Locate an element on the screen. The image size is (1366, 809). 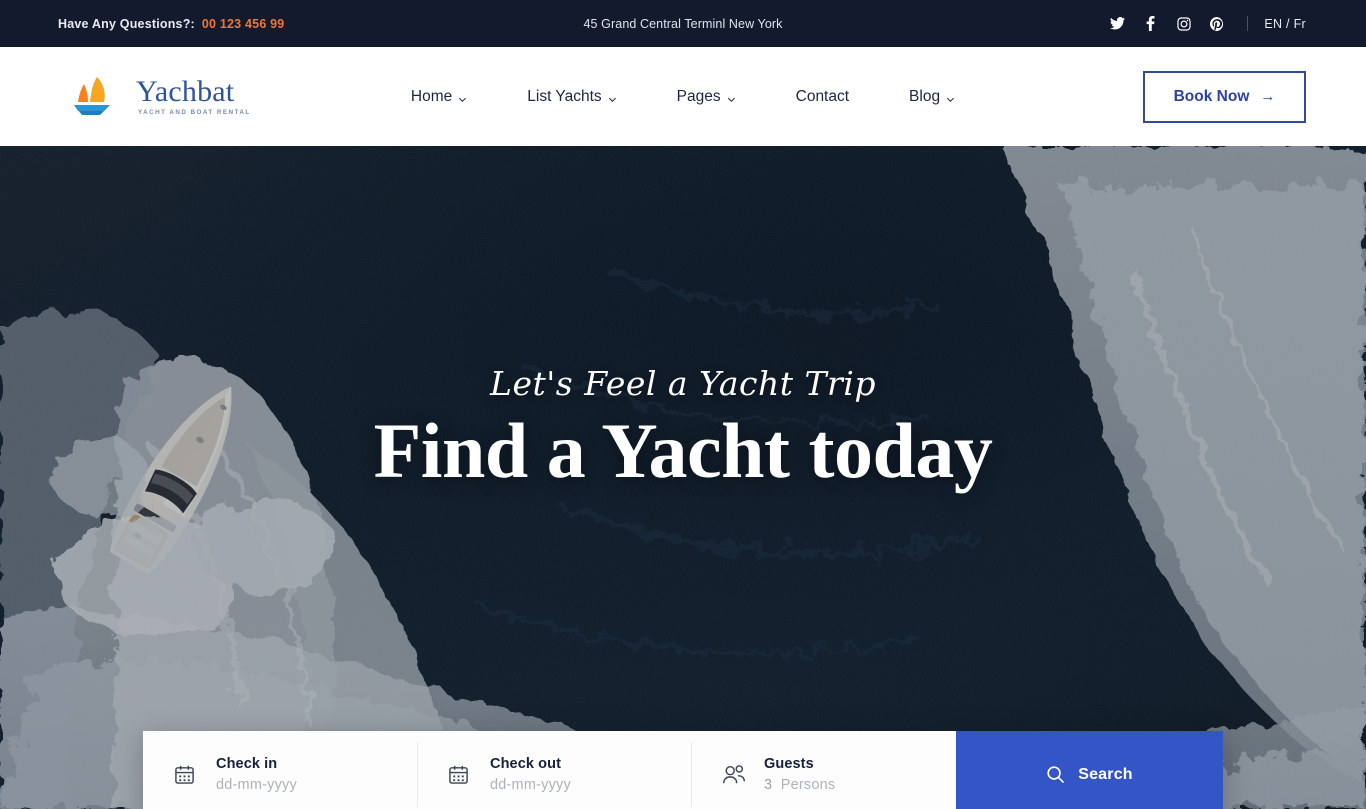
nav-label: Blog is located at coordinates (925, 96).